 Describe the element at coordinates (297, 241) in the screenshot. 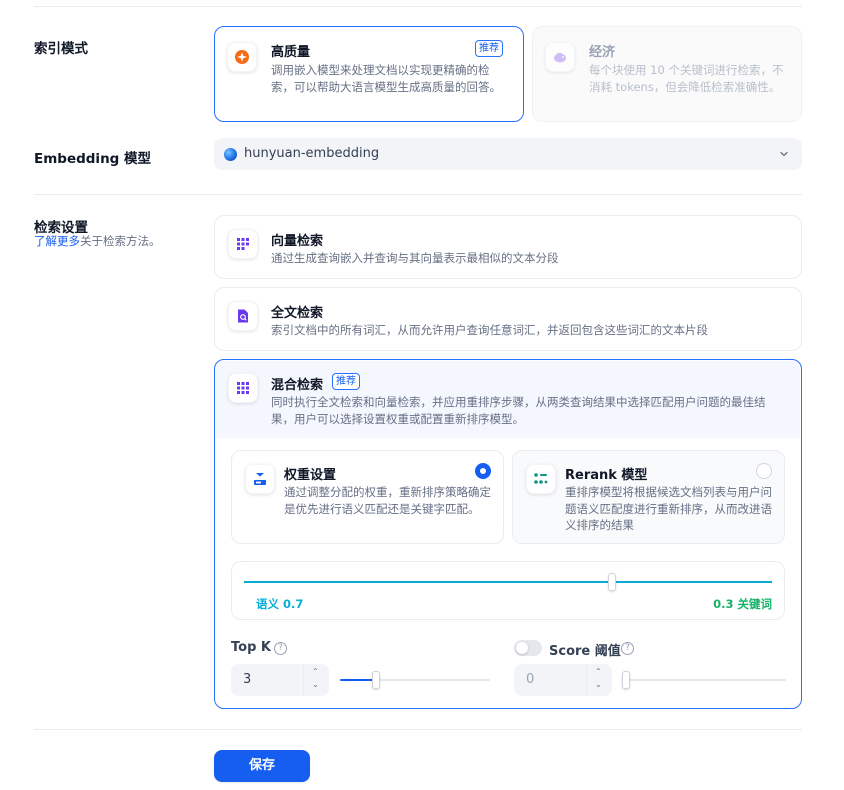

I see `vector-search-title: 向量检索` at that location.